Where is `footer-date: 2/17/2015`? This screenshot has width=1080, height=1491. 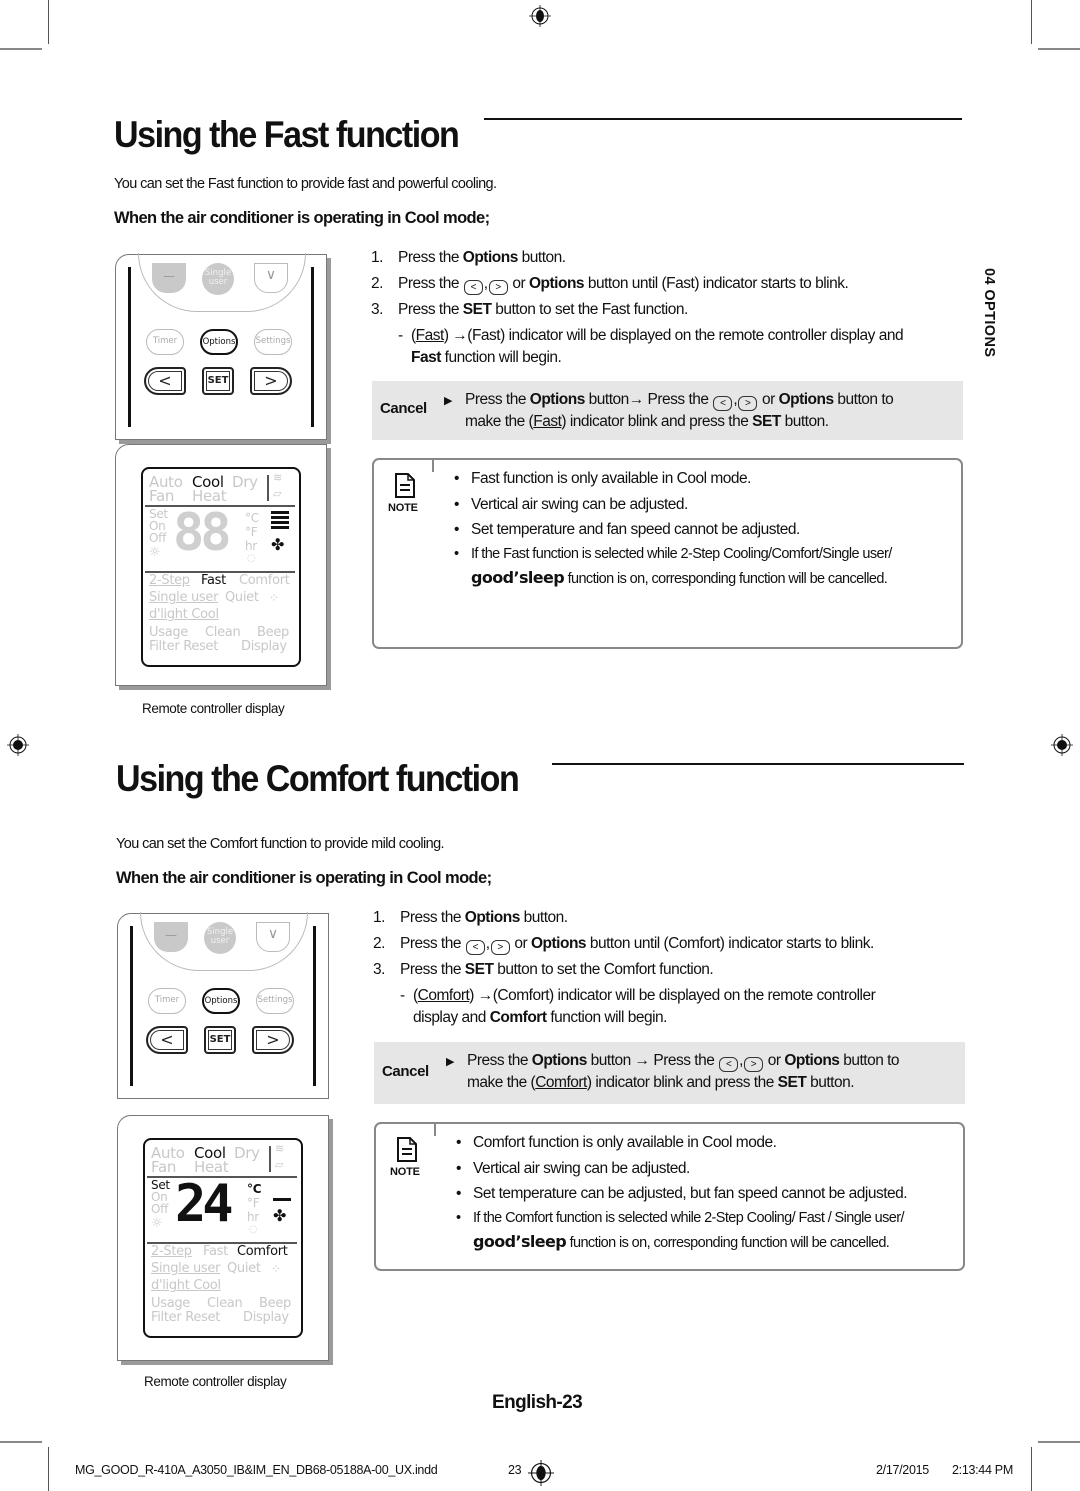 footer-date: 2/17/2015 is located at coordinates (902, 1470).